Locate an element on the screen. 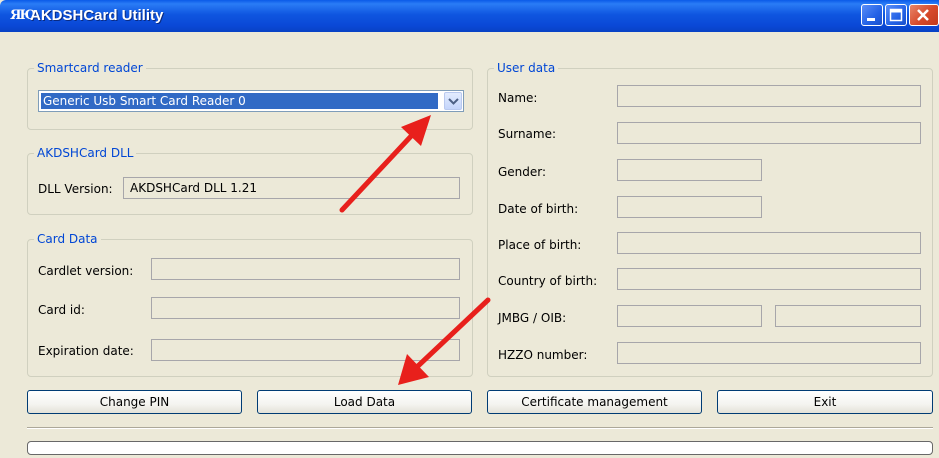 Image resolution: width=939 pixels, height=458 pixels. change-pin-button: Change PIN is located at coordinates (134, 402).